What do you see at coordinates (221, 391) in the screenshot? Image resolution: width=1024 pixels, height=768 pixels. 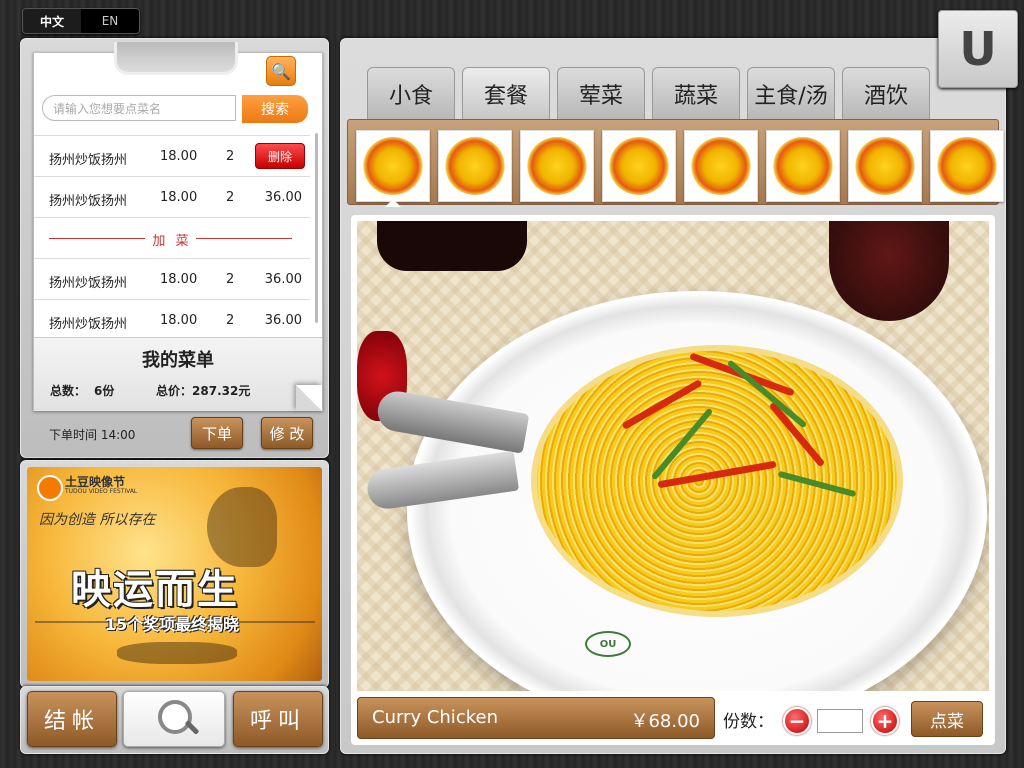 I see `total-price-value: 287.32元` at bounding box center [221, 391].